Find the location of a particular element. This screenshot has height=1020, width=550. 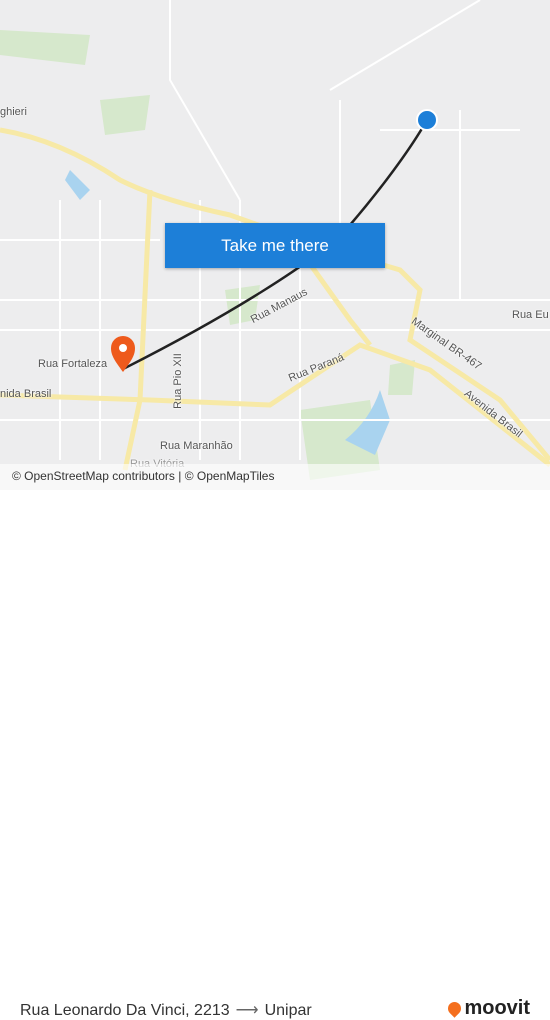

destination-name: Unipar is located at coordinates (288, 1010).